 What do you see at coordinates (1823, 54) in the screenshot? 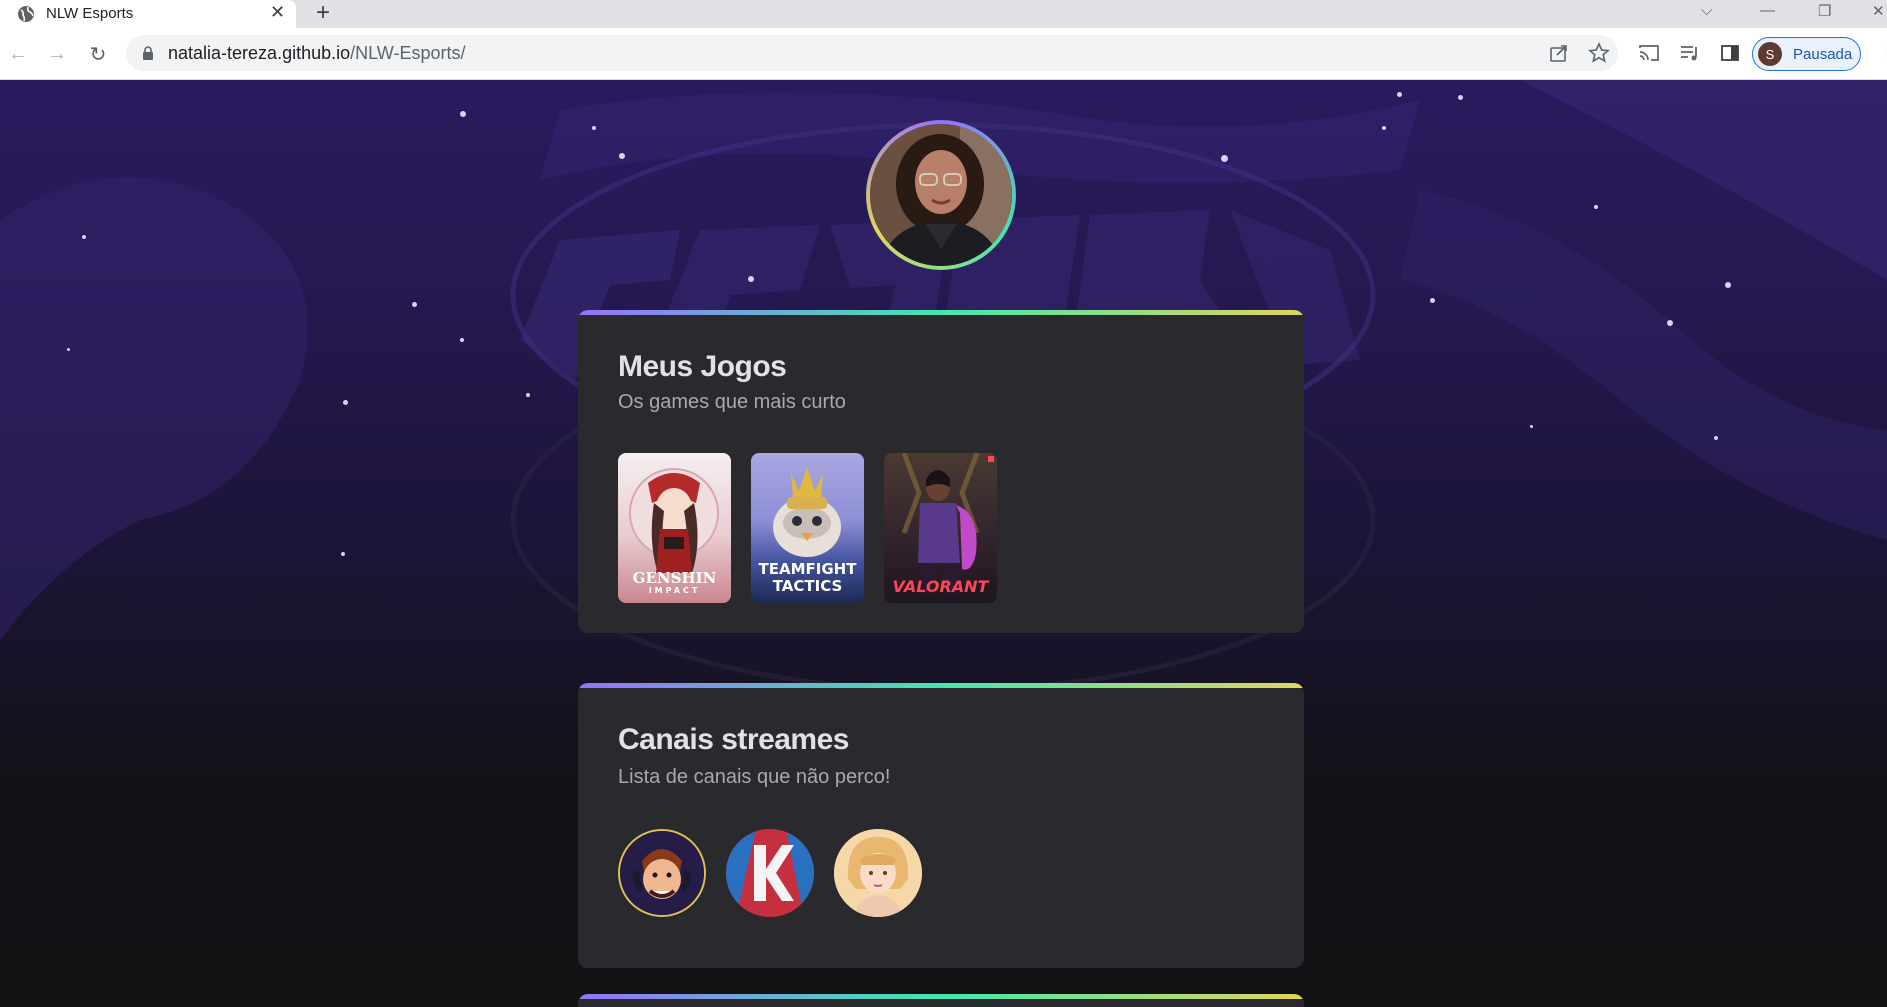
I see `profile-status: Pausada` at bounding box center [1823, 54].